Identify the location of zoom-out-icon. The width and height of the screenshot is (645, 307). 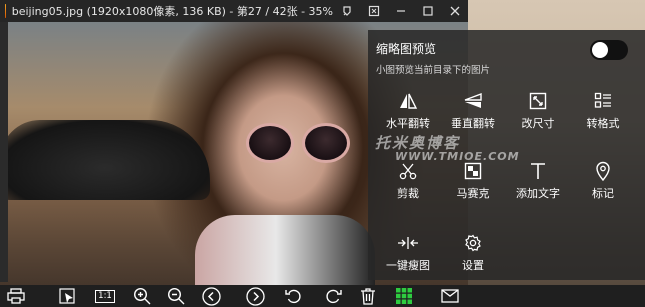
(176, 296).